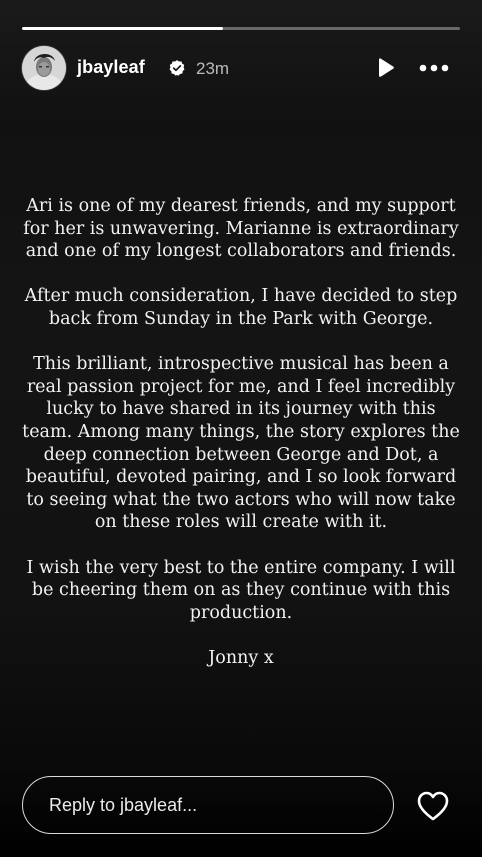  Describe the element at coordinates (385, 68) in the screenshot. I see `play-icon` at that location.